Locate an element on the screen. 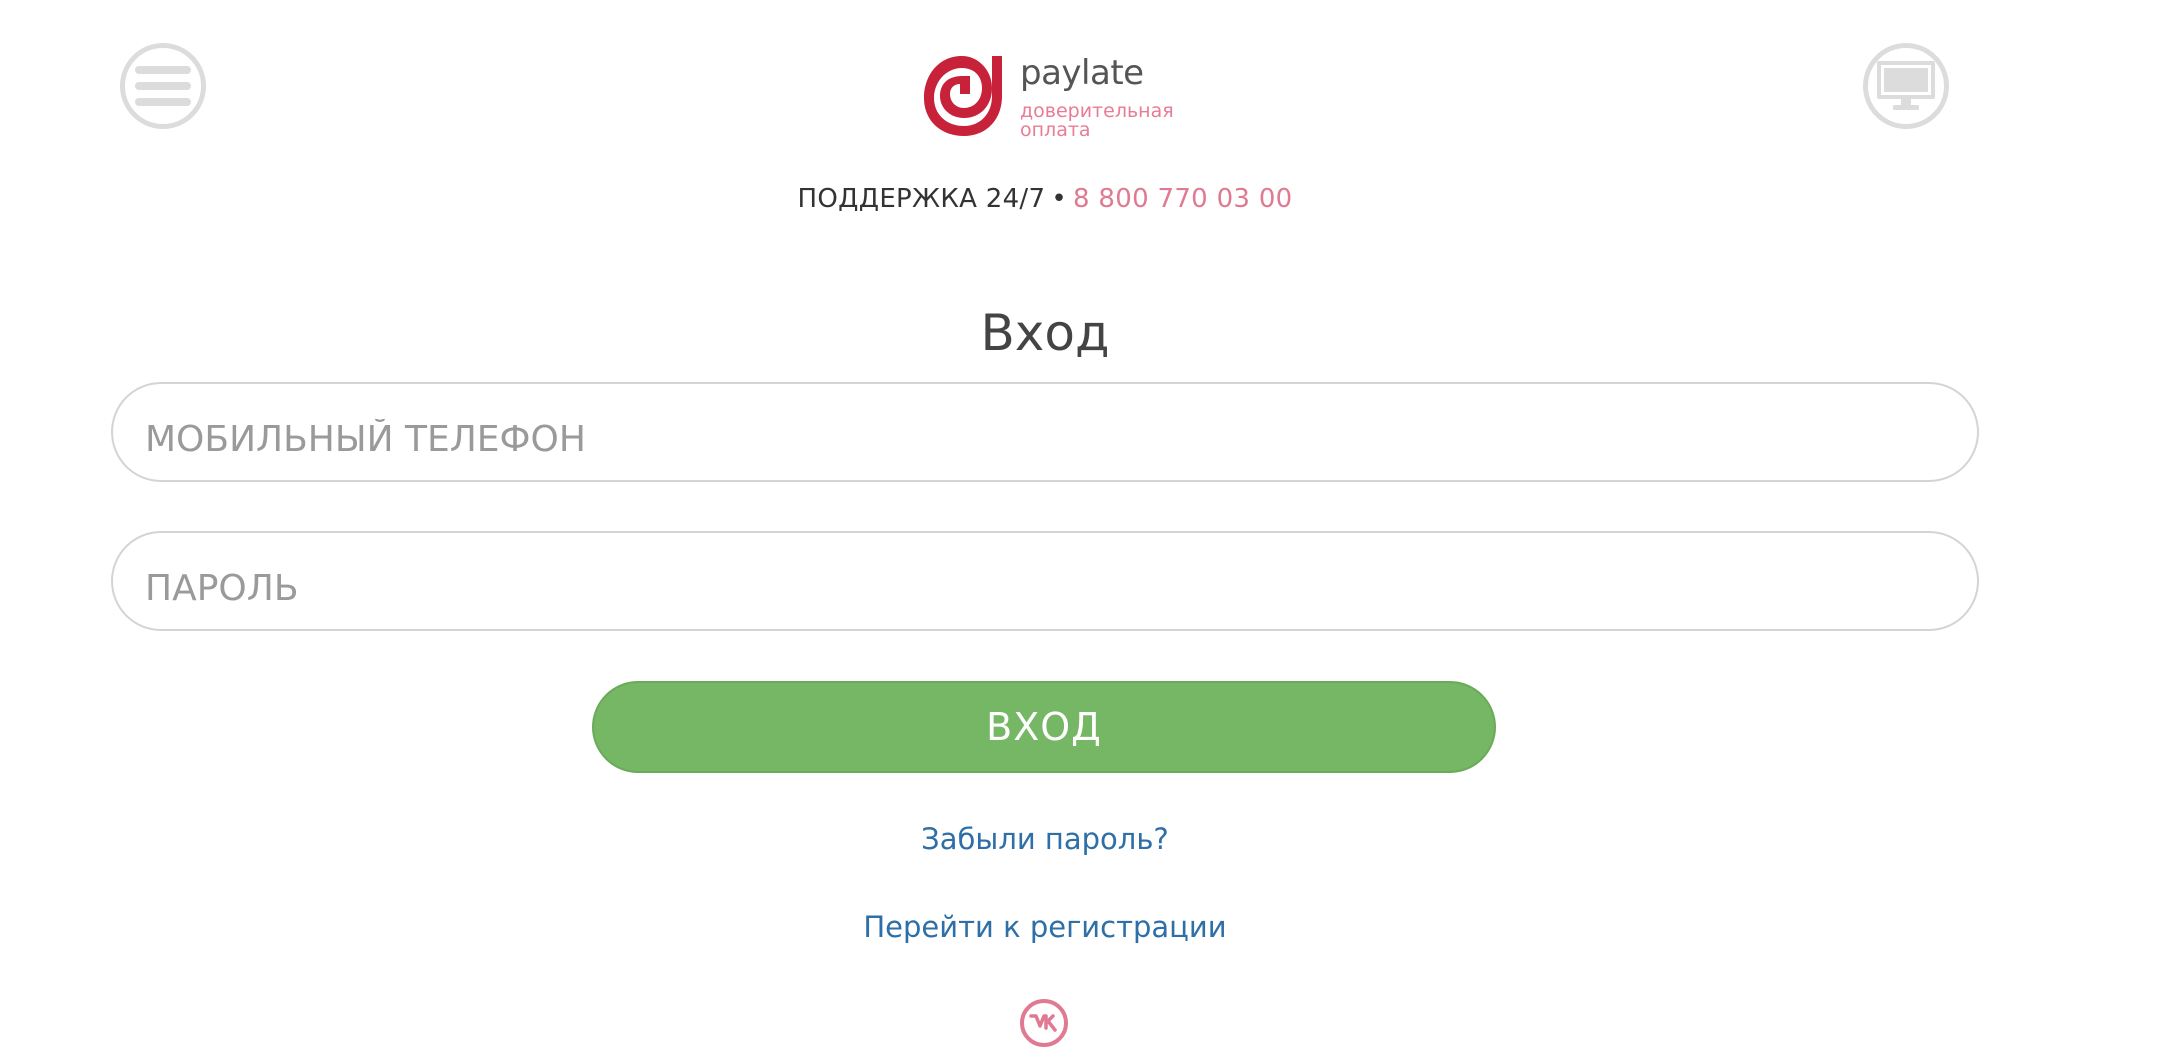 This screenshot has width=2182, height=1048. paylate-logo: paylate доверительная оплата is located at coordinates (1048, 96).